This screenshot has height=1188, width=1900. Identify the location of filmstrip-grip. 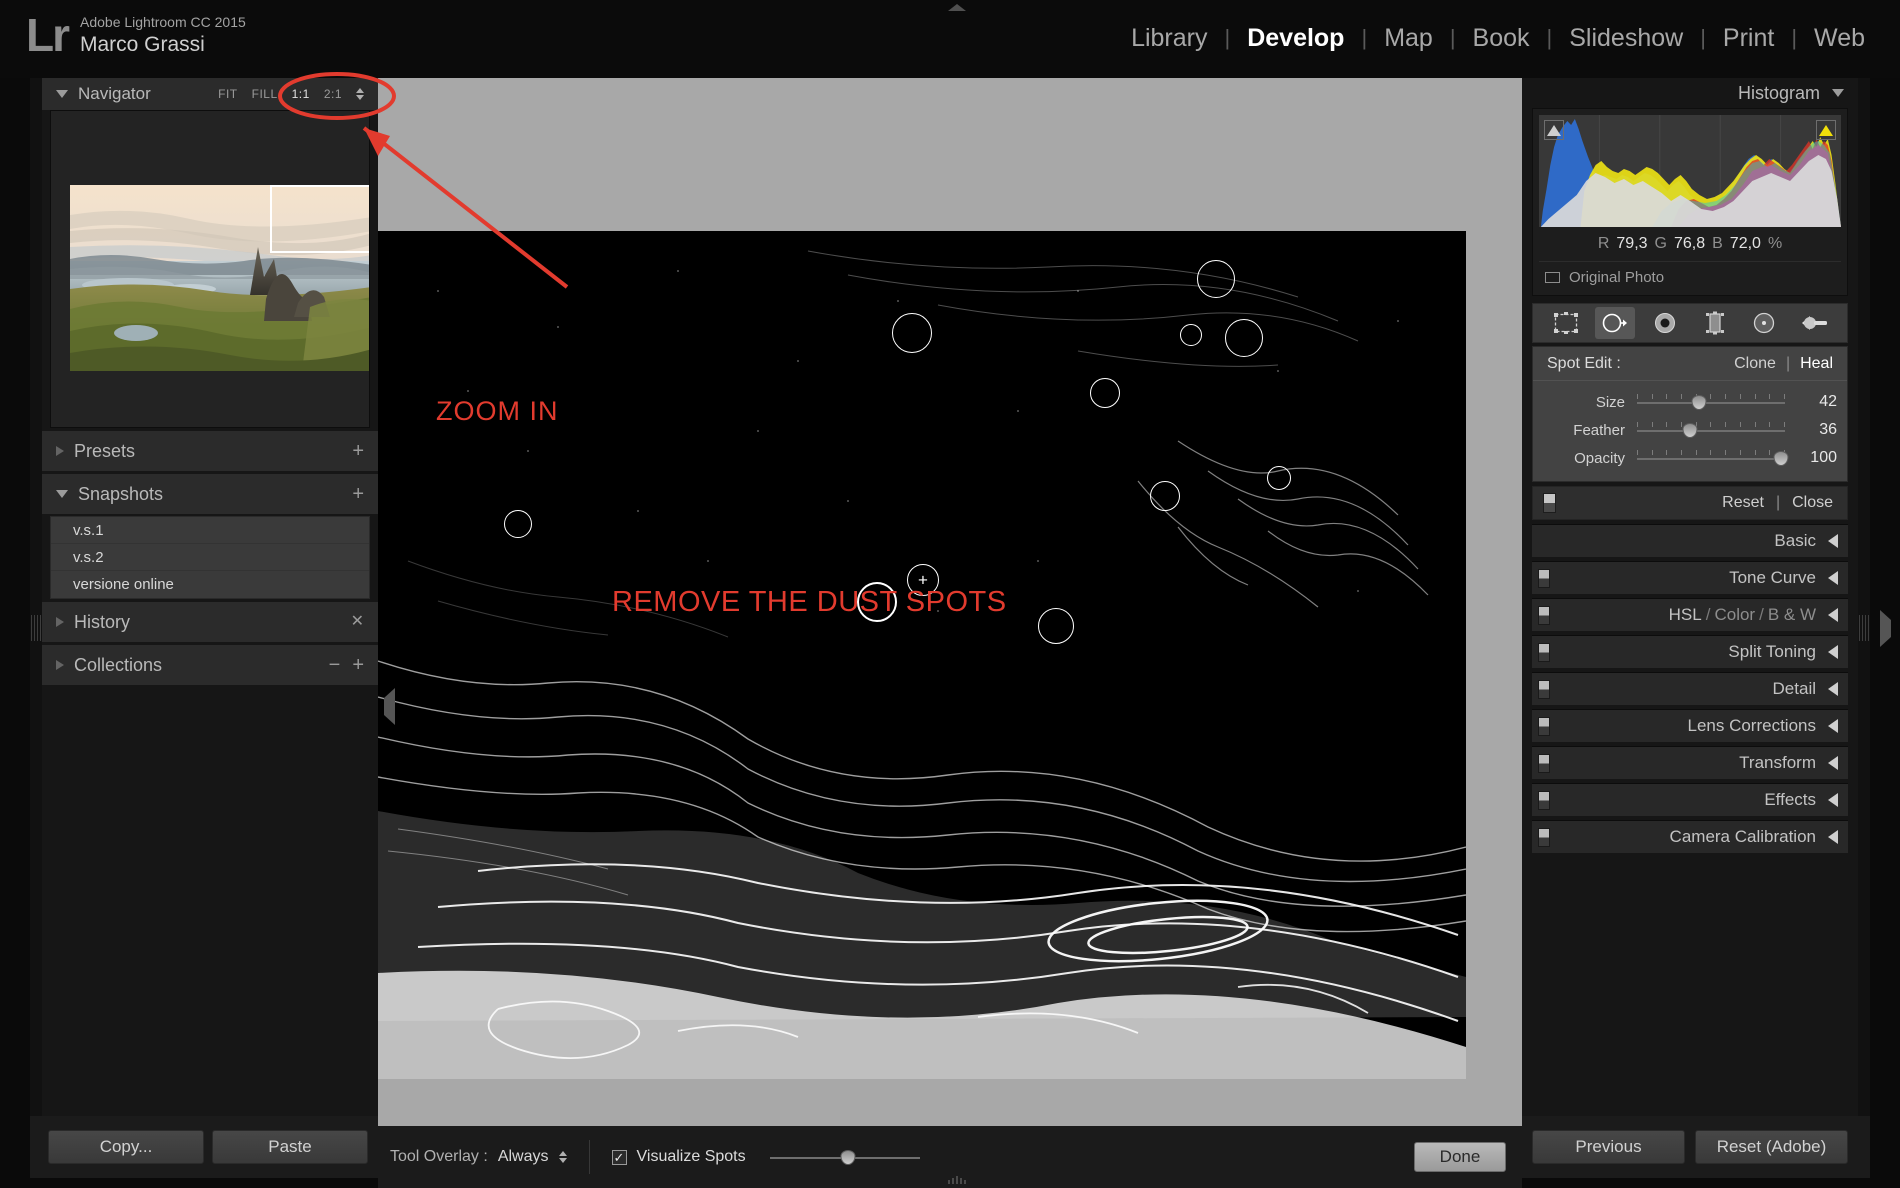
(957, 1179).